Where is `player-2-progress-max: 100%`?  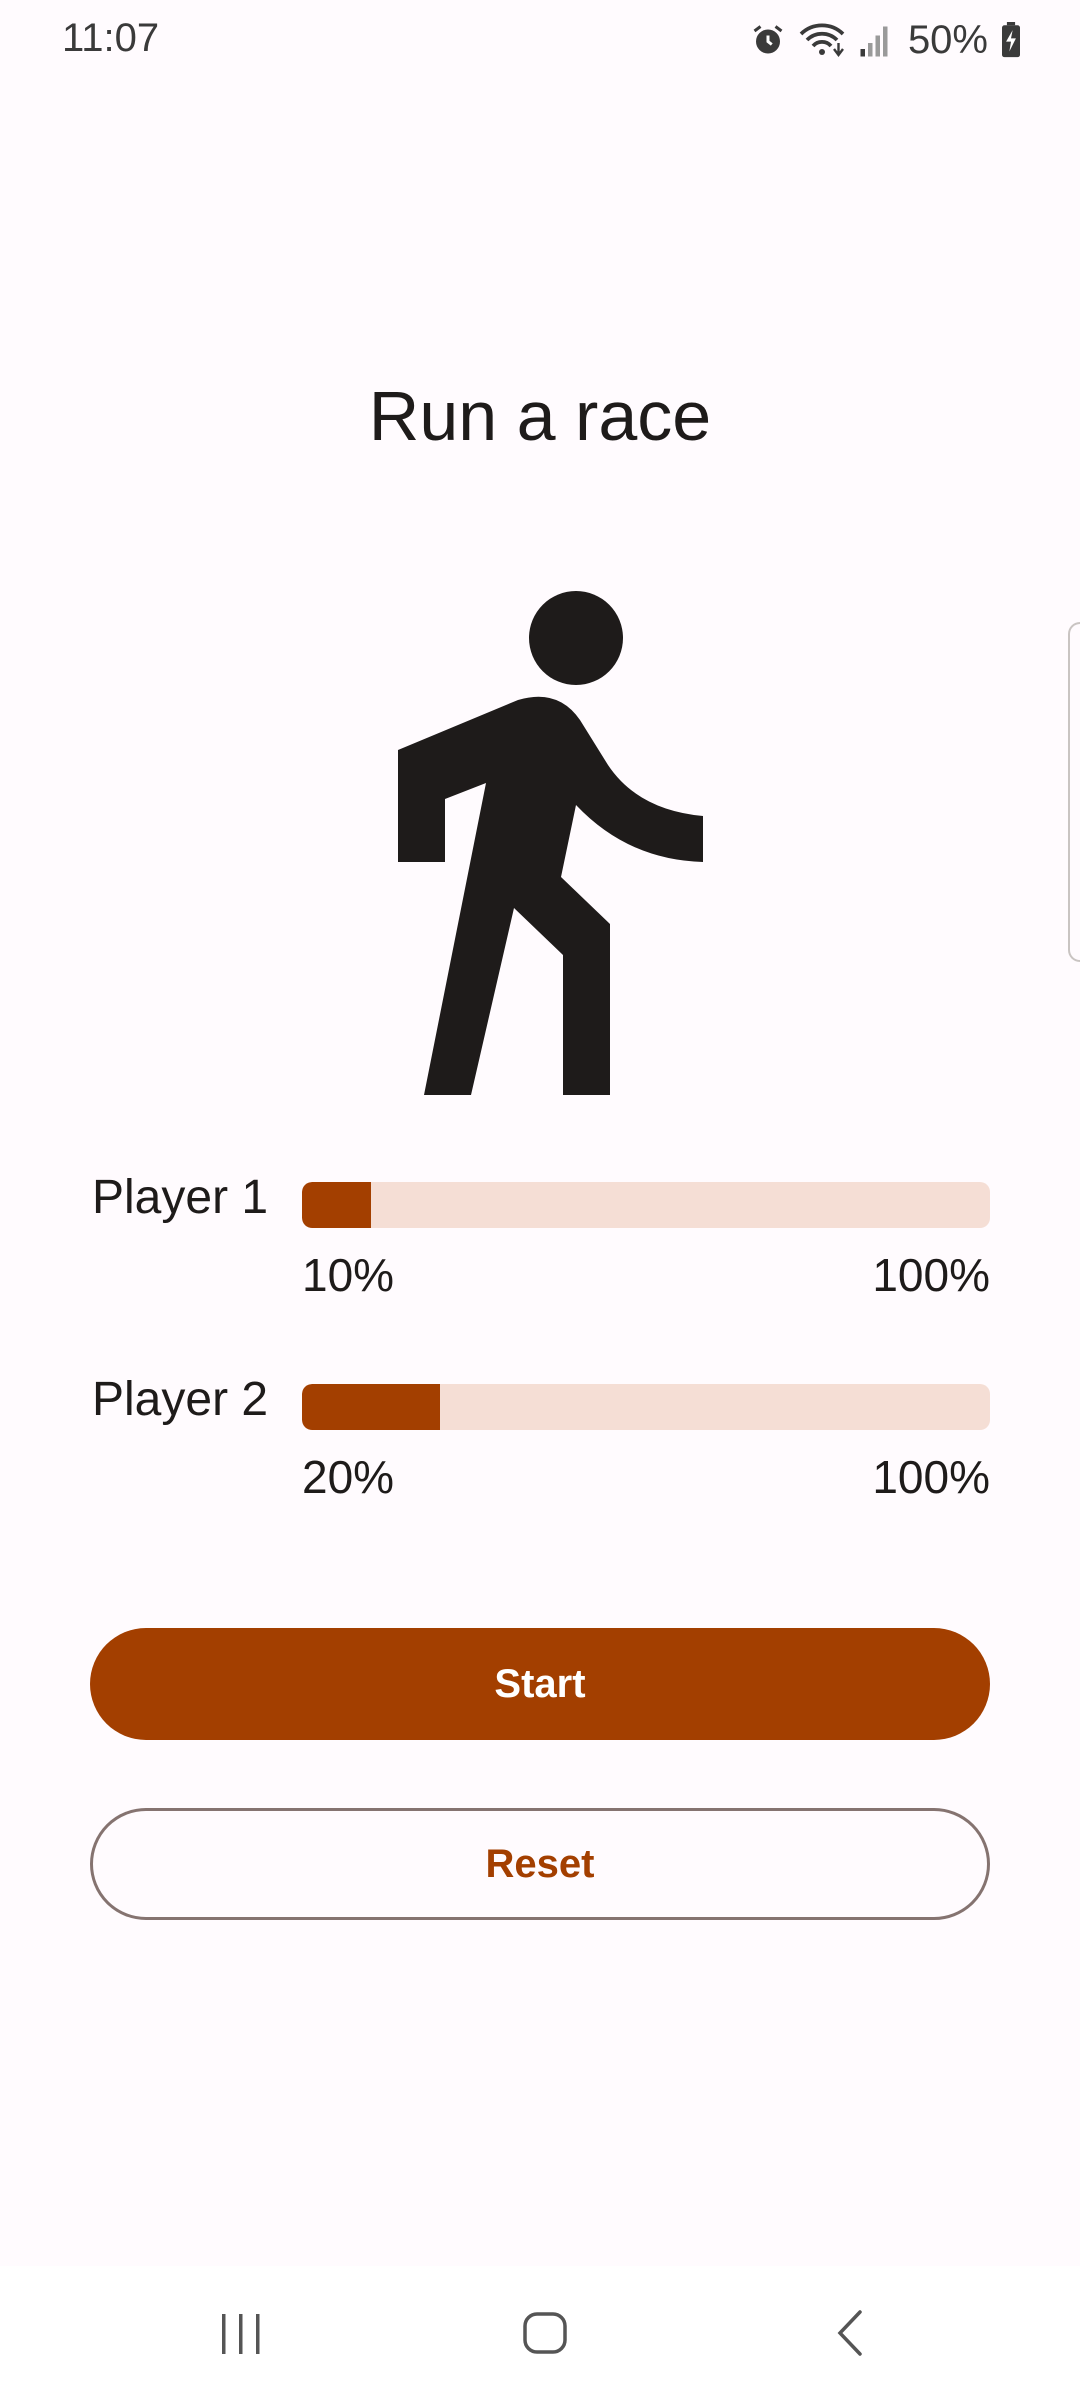 player-2-progress-max: 100% is located at coordinates (931, 1477).